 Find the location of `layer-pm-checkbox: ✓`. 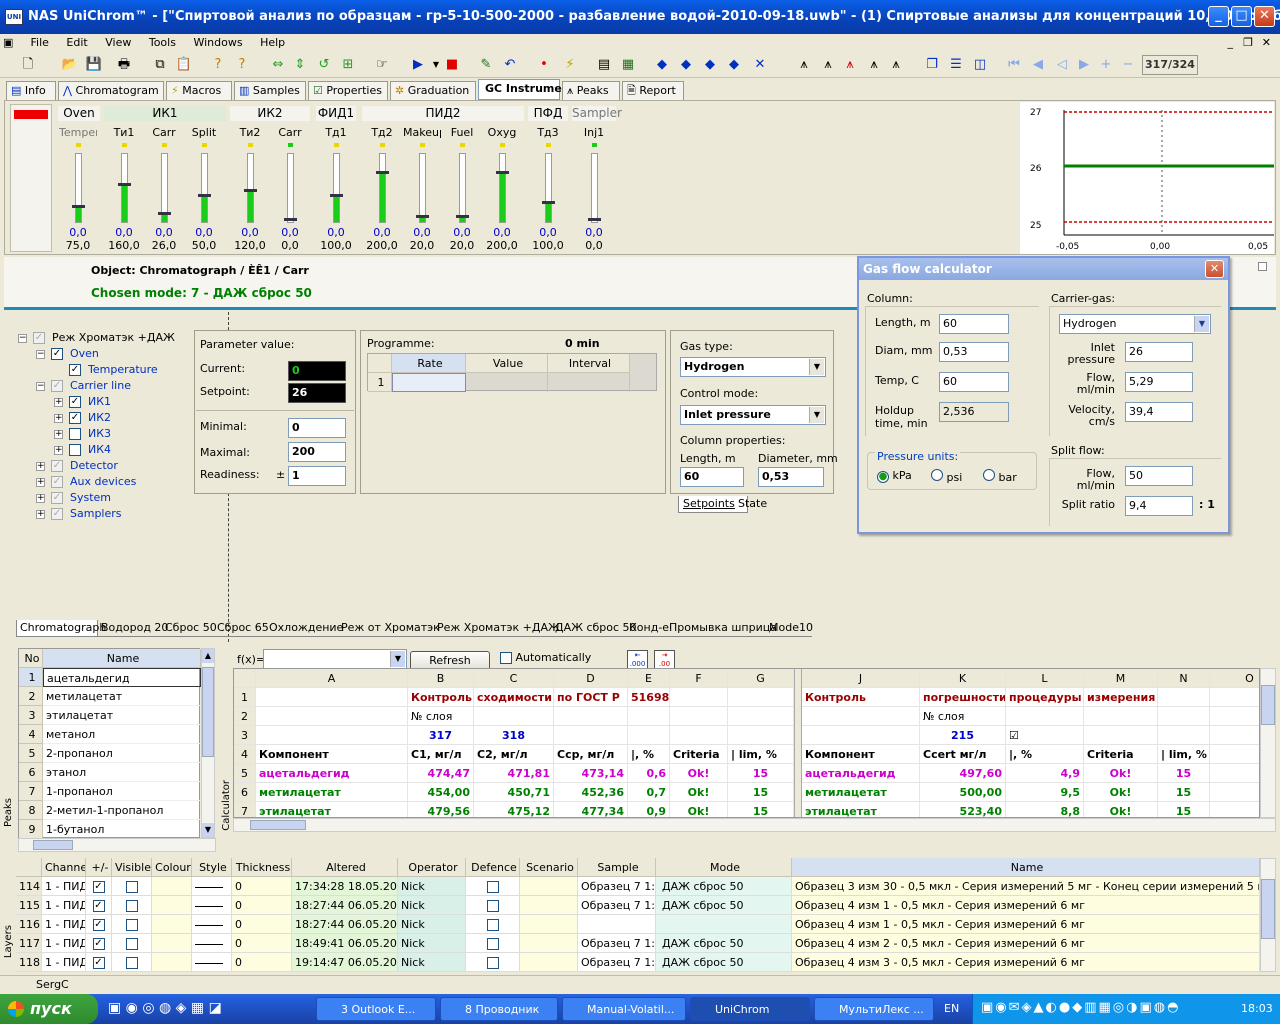

layer-pm-checkbox: ✓ is located at coordinates (98, 925).